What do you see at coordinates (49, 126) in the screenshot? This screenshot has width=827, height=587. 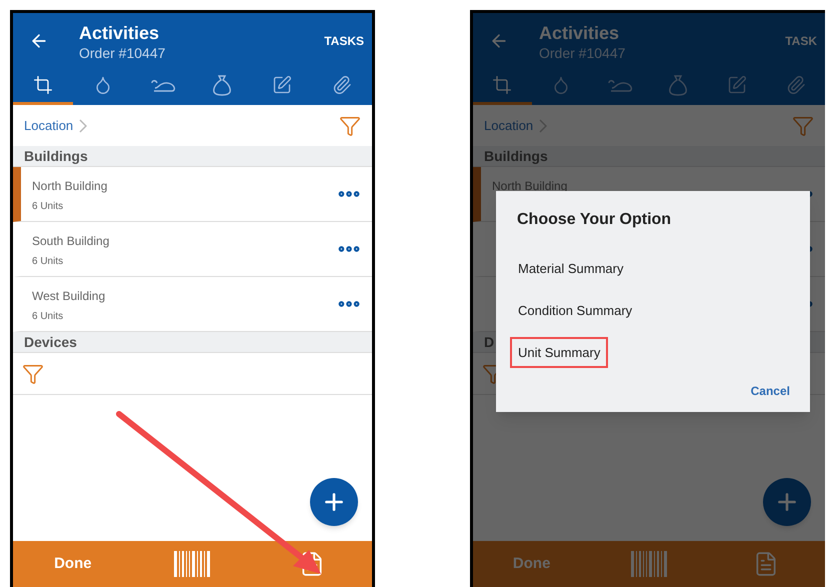 I see `location-breadcrumb: Location` at bounding box center [49, 126].